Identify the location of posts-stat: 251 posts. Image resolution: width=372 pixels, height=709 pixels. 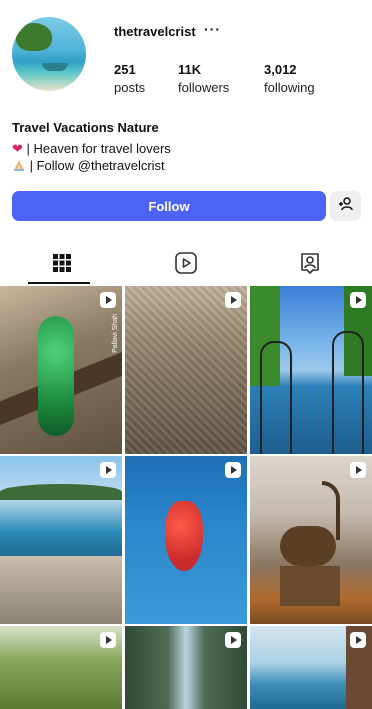
(129, 79).